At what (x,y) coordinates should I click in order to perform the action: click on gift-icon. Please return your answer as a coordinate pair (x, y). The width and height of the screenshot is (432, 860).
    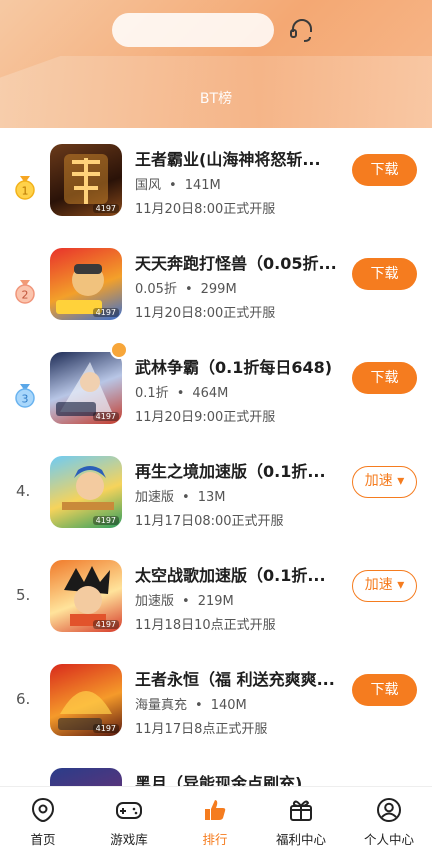
    Looking at the image, I should click on (301, 810).